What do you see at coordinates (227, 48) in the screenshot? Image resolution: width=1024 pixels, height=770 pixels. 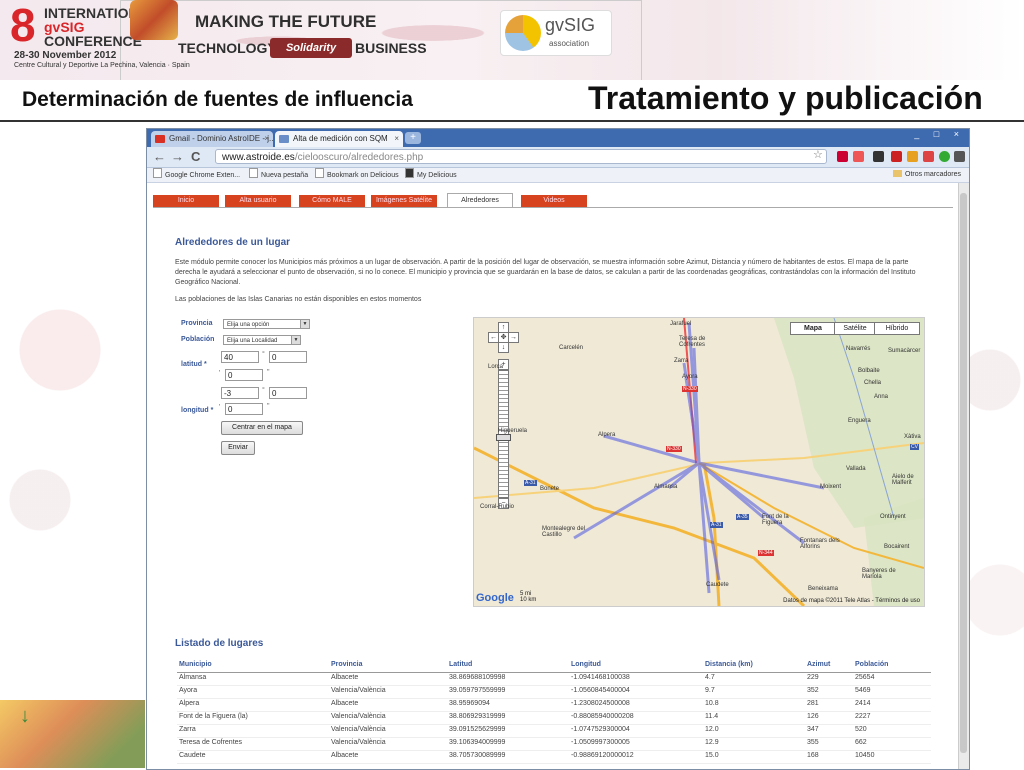 I see `slogan-technology: TECHNOLOGY` at bounding box center [227, 48].